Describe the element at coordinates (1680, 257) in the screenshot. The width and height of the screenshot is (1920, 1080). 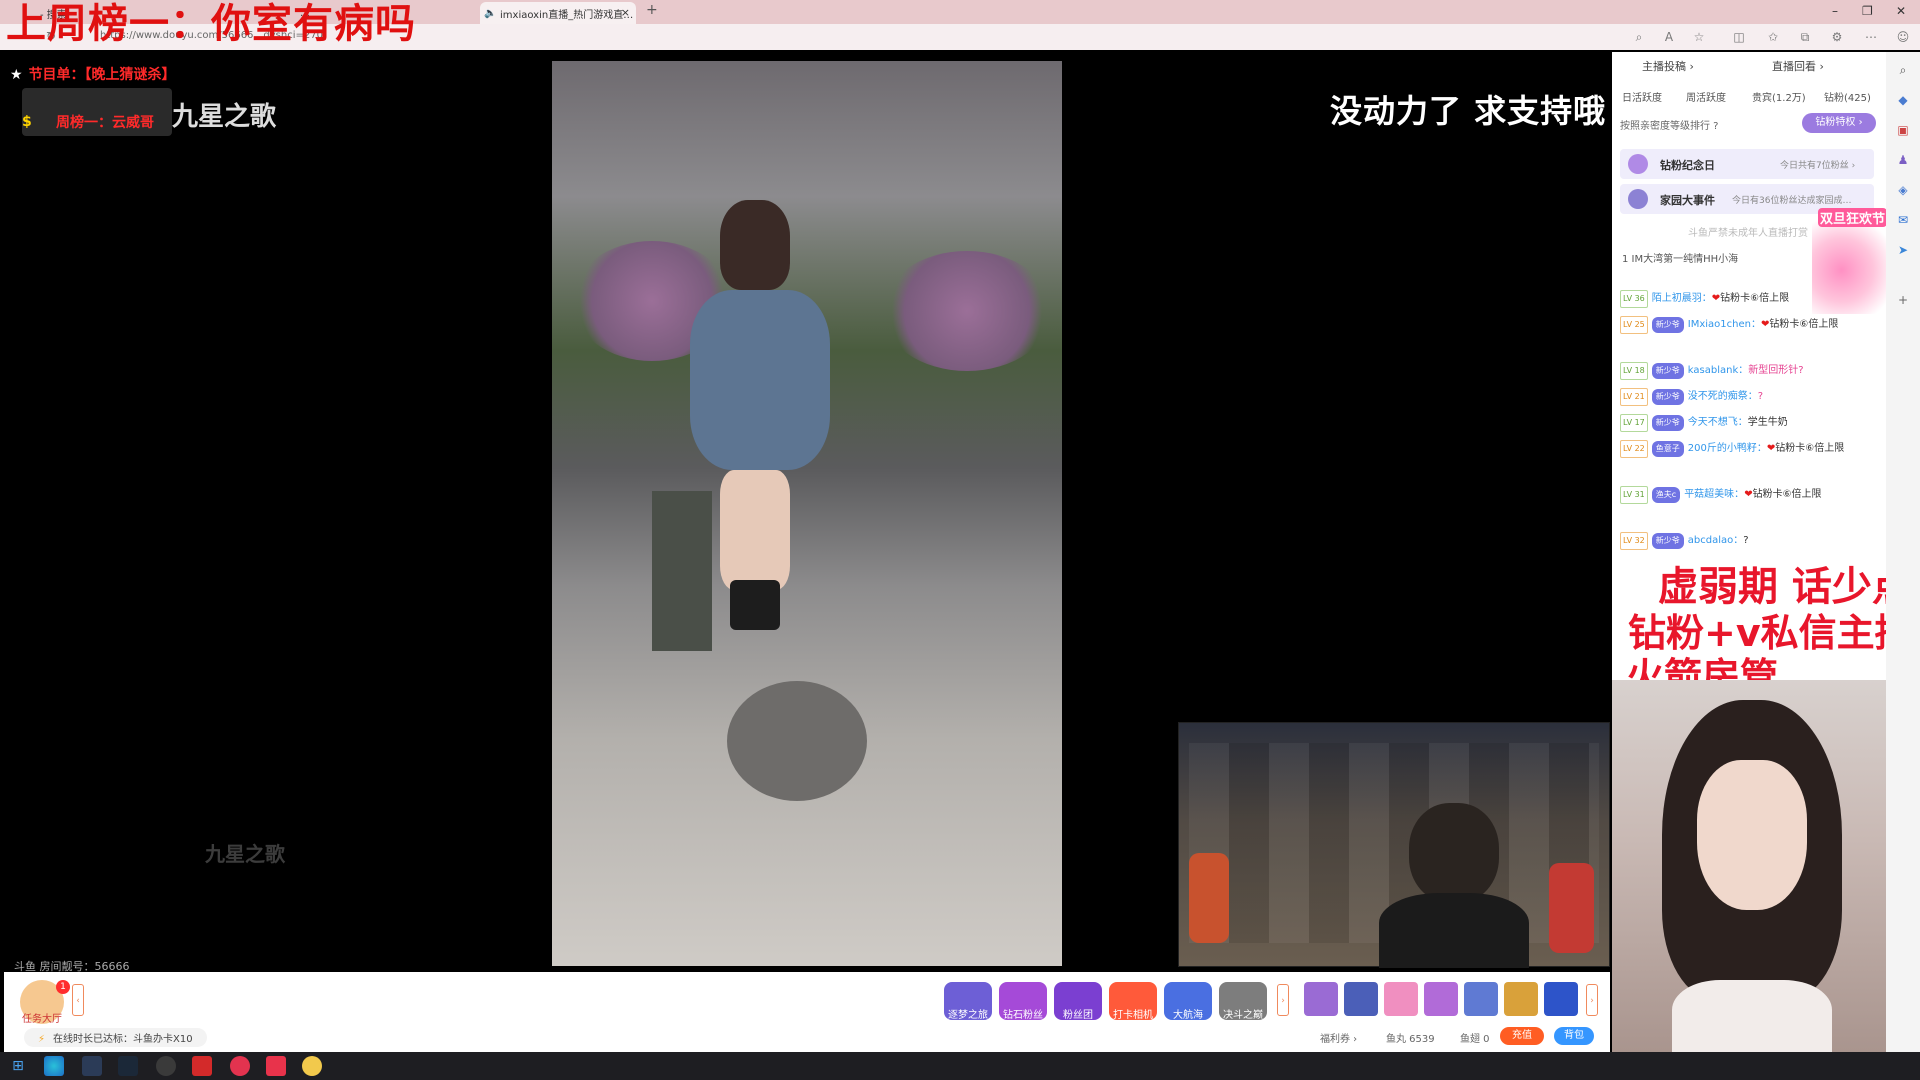
I see `rank-entry: 1 IM大湾第一纯情HH小海` at that location.